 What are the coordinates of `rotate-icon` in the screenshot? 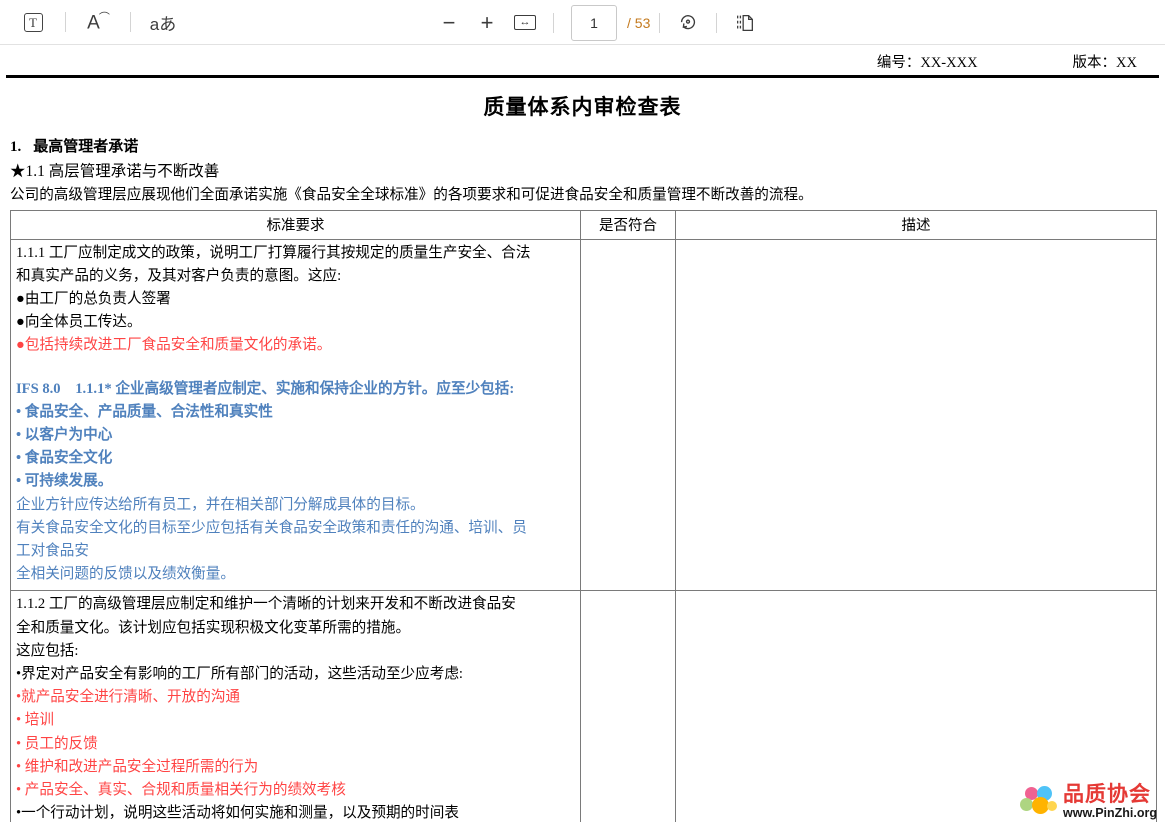 It's located at (688, 21).